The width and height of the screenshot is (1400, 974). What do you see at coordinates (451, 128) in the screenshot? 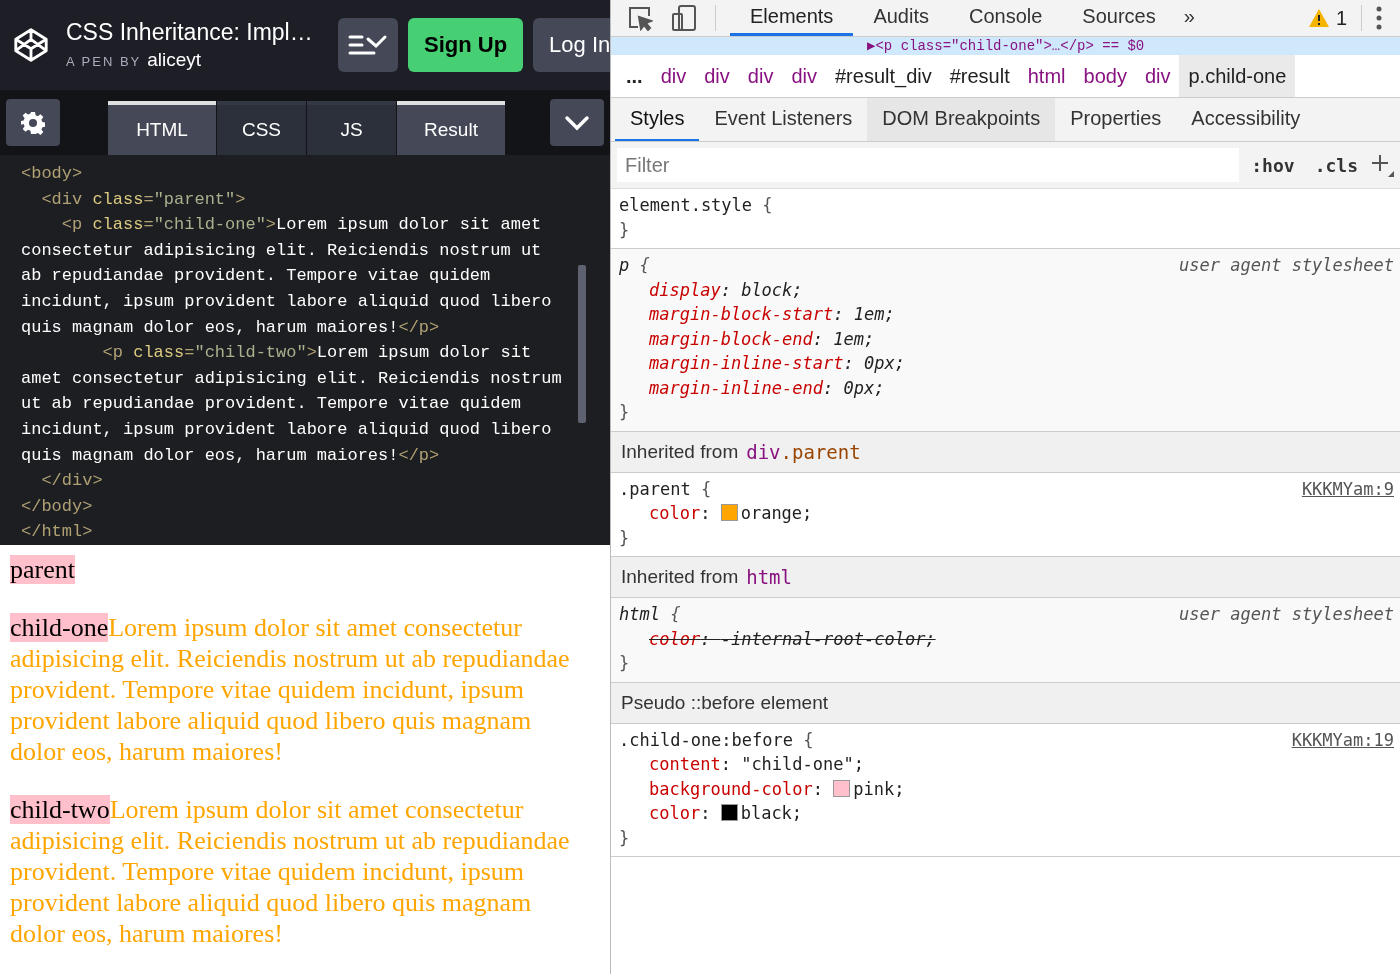
I see `editor-tab: Result` at bounding box center [451, 128].